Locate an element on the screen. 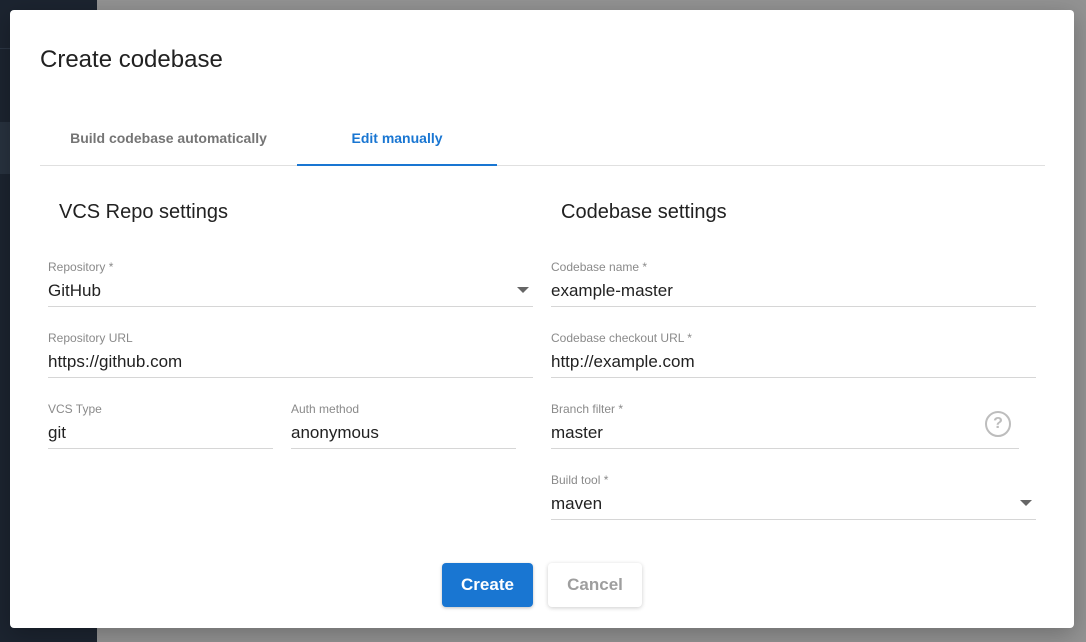 This screenshot has height=642, width=1086. build-tool-value: maven is located at coordinates (577, 503).